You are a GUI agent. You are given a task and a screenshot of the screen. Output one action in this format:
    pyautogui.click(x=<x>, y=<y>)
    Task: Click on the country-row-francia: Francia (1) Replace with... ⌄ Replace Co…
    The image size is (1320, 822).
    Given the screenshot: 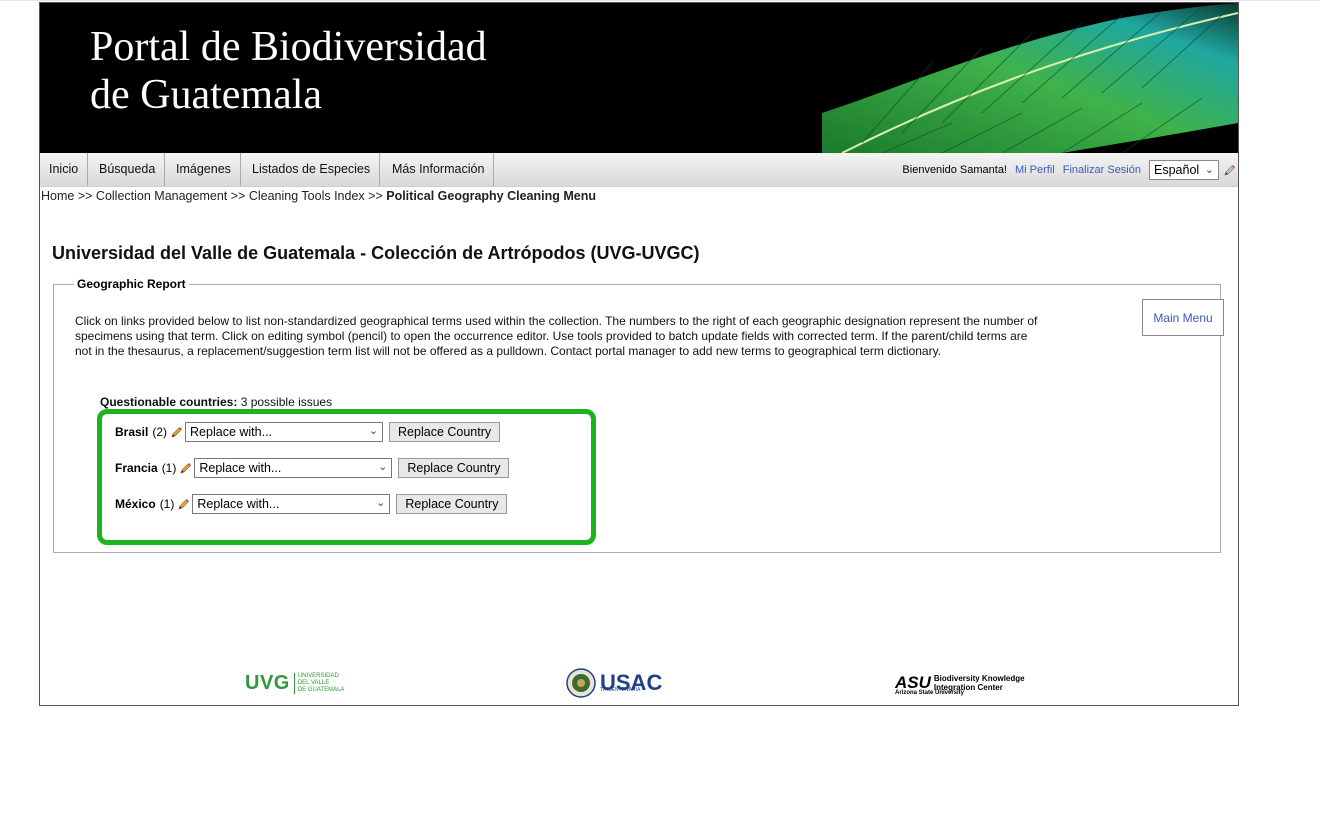 What is the action you would take?
    pyautogui.click(x=312, y=468)
    